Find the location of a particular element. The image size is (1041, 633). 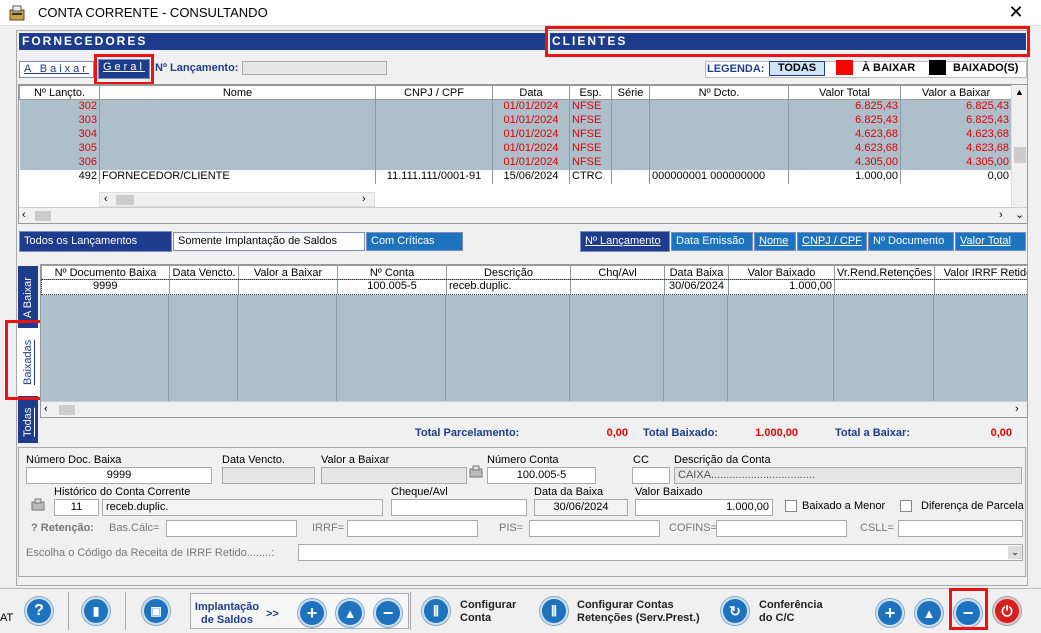

configure-icon: ⫼ is located at coordinates (436, 611).